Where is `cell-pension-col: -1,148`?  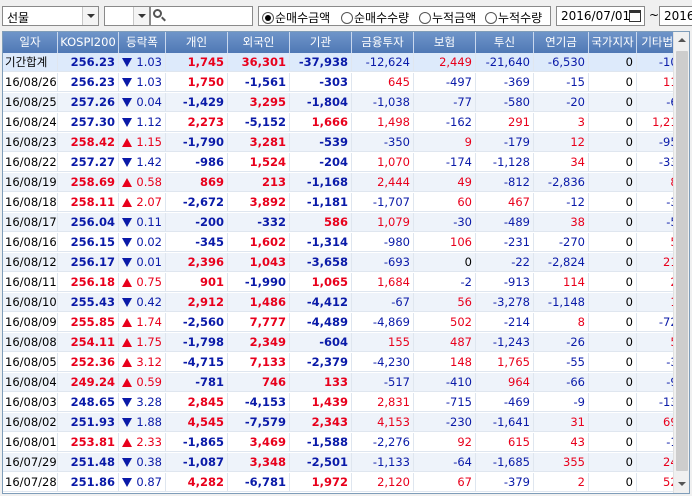 cell-pension-col: -1,148 is located at coordinates (561, 302).